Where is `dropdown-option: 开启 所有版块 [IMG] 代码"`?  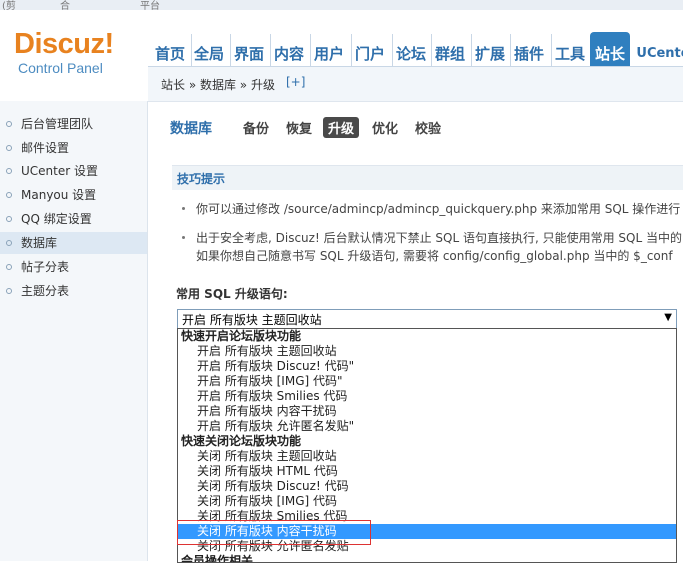
dropdown-option: 开启 所有版块 [IMG] 代码" is located at coordinates (427, 381).